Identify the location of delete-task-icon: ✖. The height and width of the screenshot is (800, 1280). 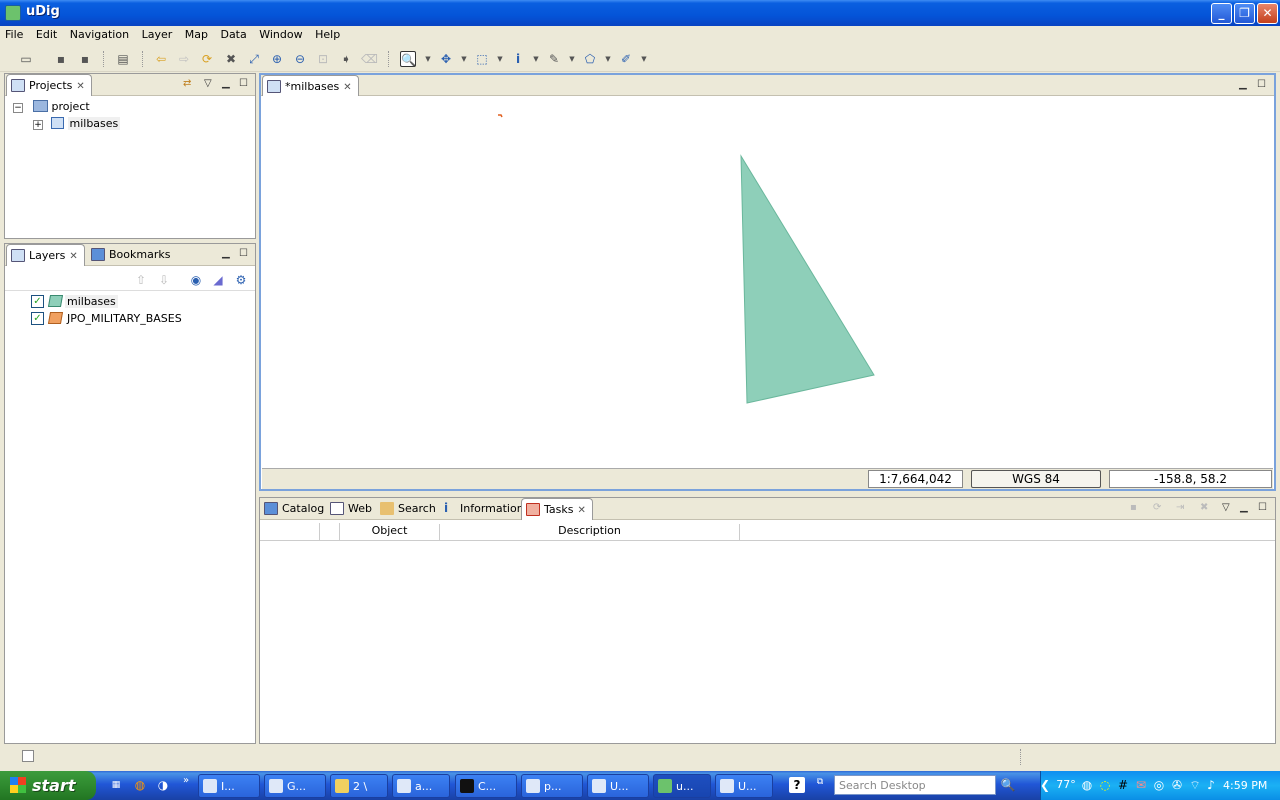
(1204, 507).